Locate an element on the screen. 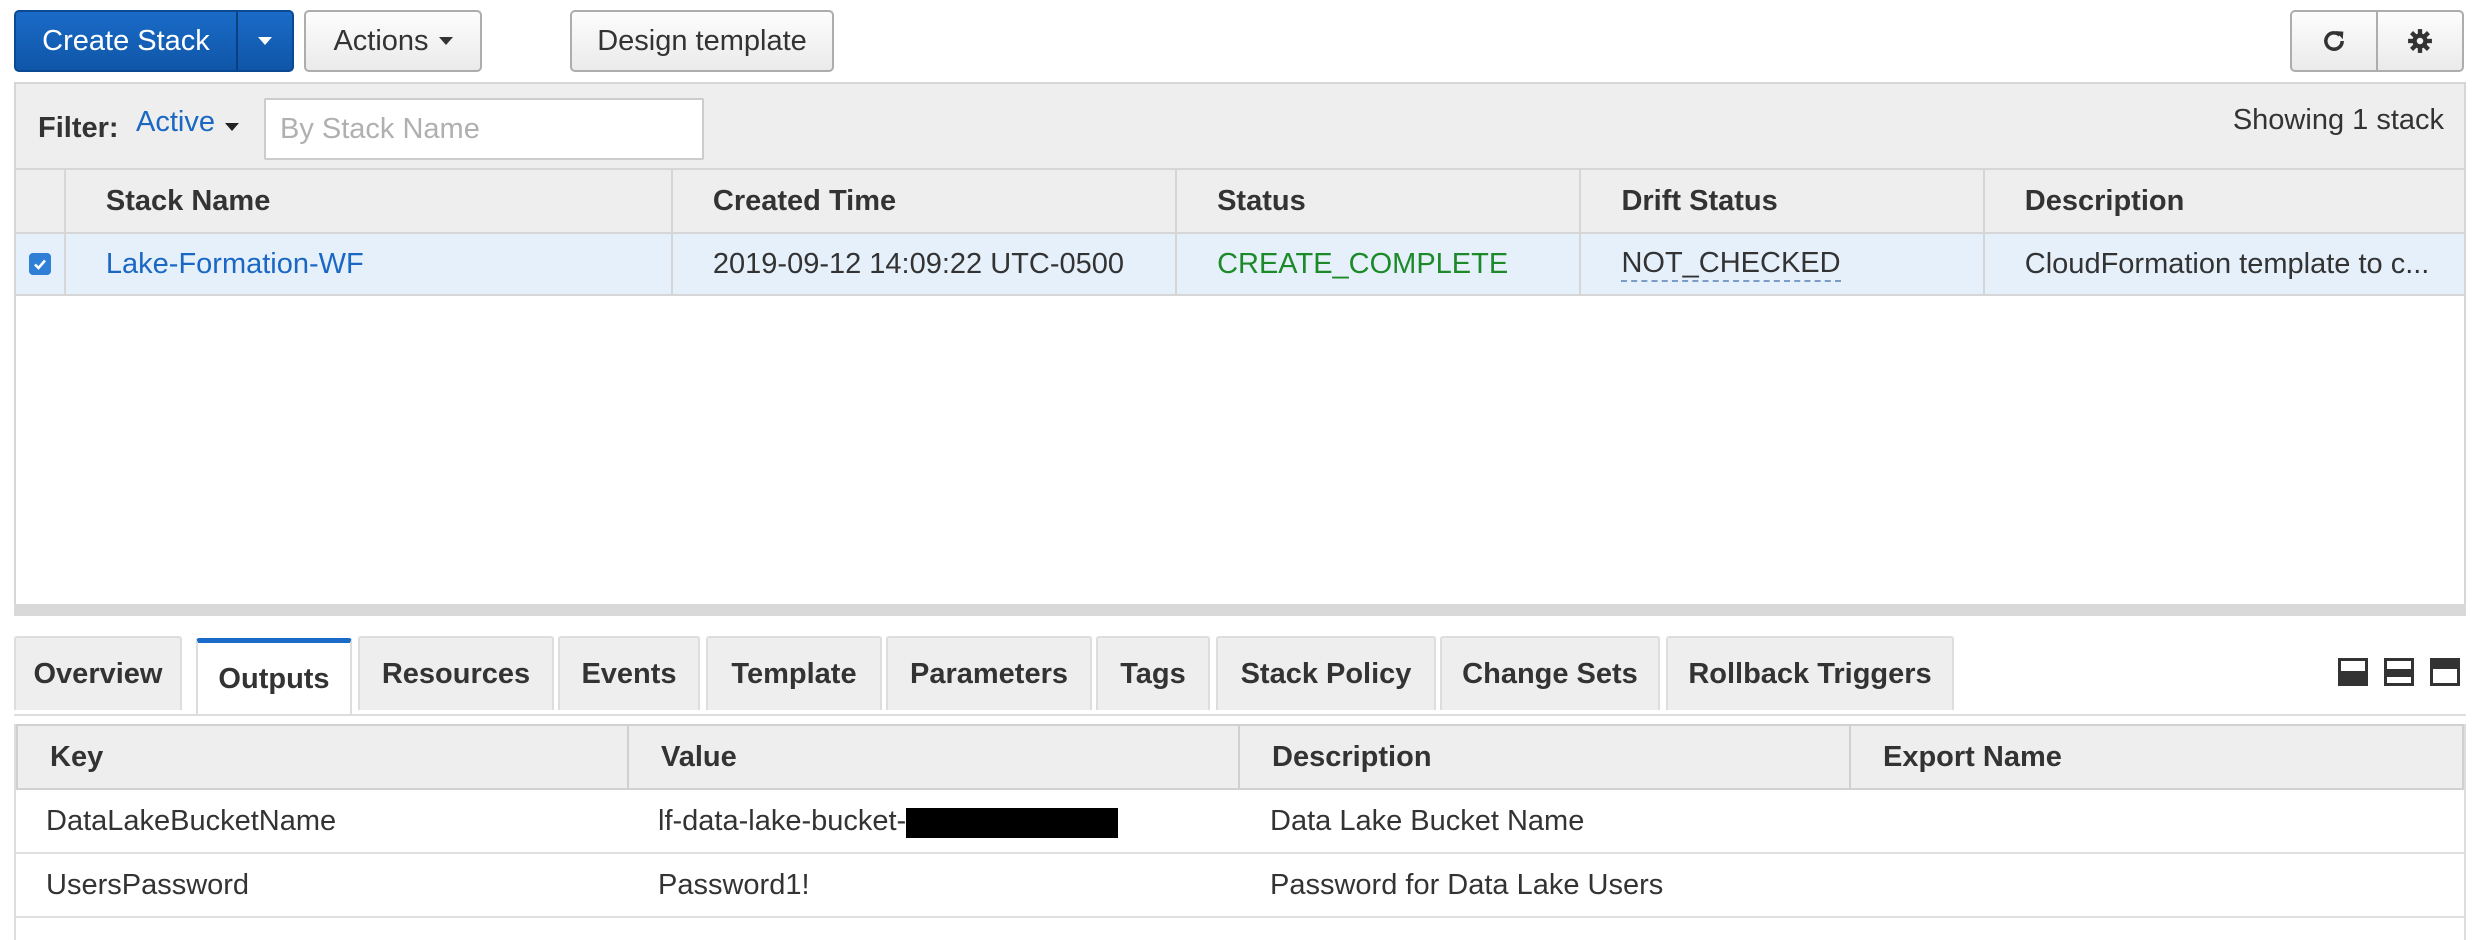  stack-count-text: Showing 1 stack is located at coordinates (2338, 120).